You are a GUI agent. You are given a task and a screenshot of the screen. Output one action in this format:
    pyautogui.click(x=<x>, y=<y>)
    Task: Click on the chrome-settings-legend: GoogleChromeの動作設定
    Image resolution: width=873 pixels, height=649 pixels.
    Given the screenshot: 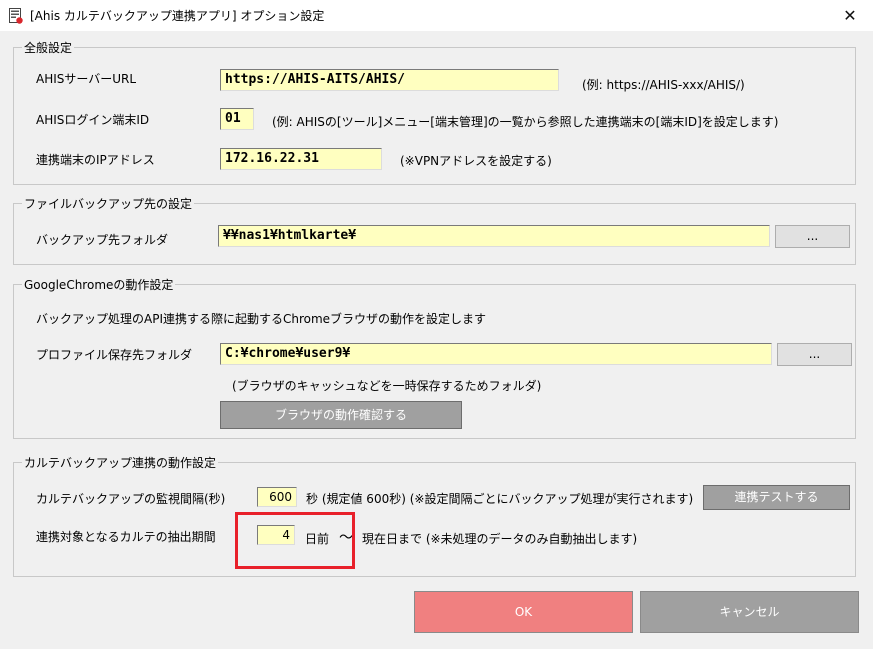 What is the action you would take?
    pyautogui.click(x=99, y=284)
    